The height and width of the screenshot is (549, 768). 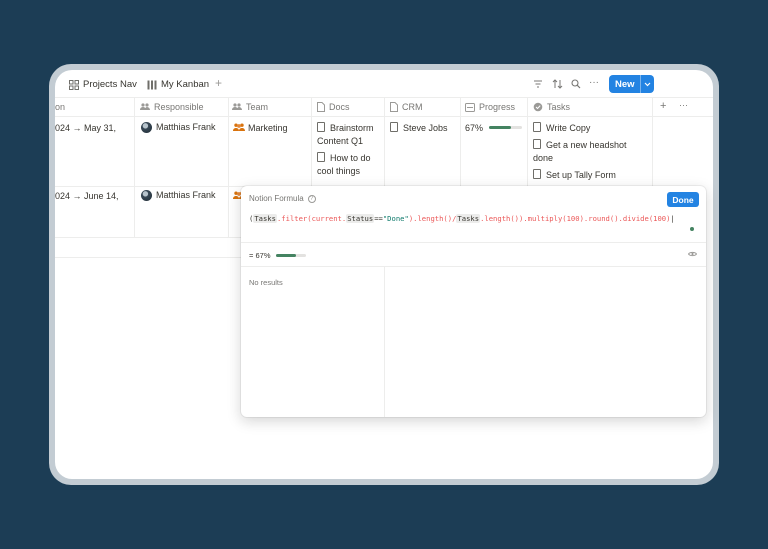 I want to click on more-options-icon: ···, so click(x=594, y=82).